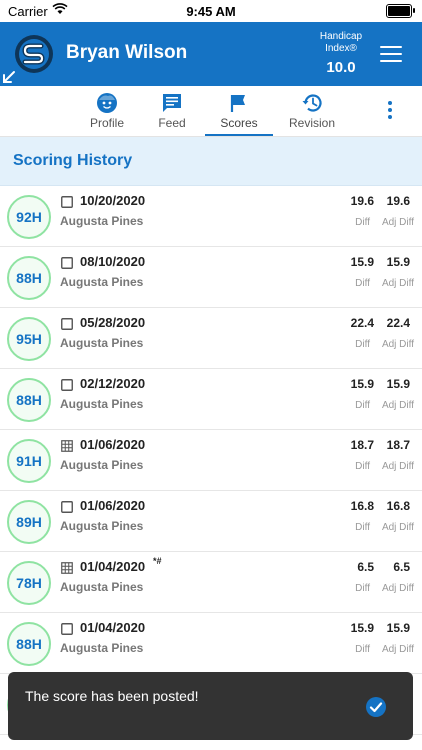 This screenshot has width=422, height=750. I want to click on check-circle-icon, so click(376, 707).